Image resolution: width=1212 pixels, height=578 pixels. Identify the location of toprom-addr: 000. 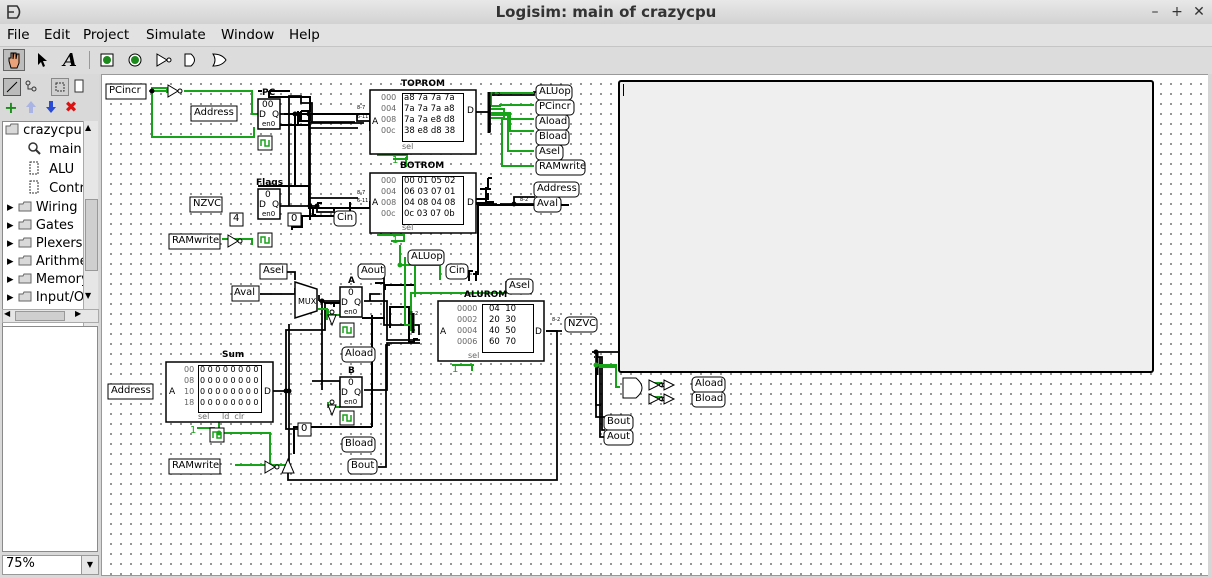
(389, 97).